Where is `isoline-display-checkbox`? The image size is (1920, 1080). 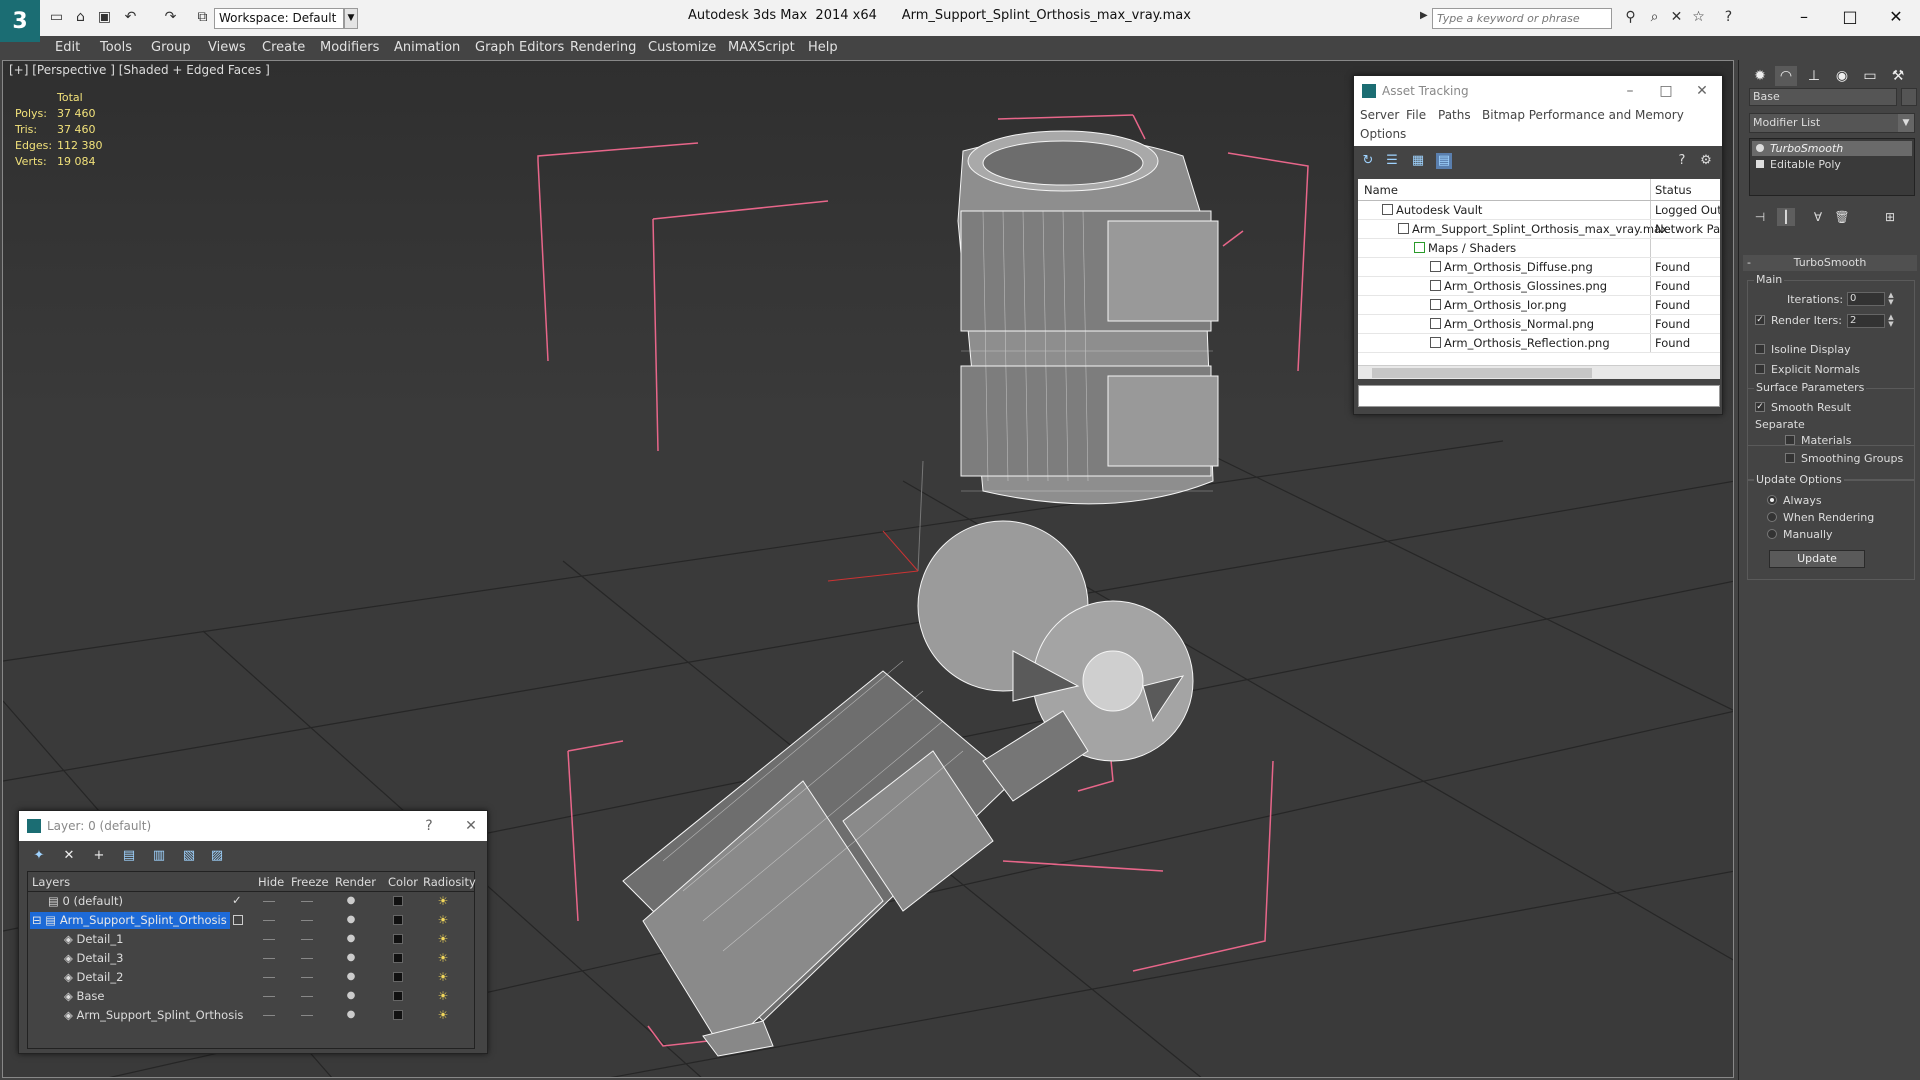 isoline-display-checkbox is located at coordinates (1760, 349).